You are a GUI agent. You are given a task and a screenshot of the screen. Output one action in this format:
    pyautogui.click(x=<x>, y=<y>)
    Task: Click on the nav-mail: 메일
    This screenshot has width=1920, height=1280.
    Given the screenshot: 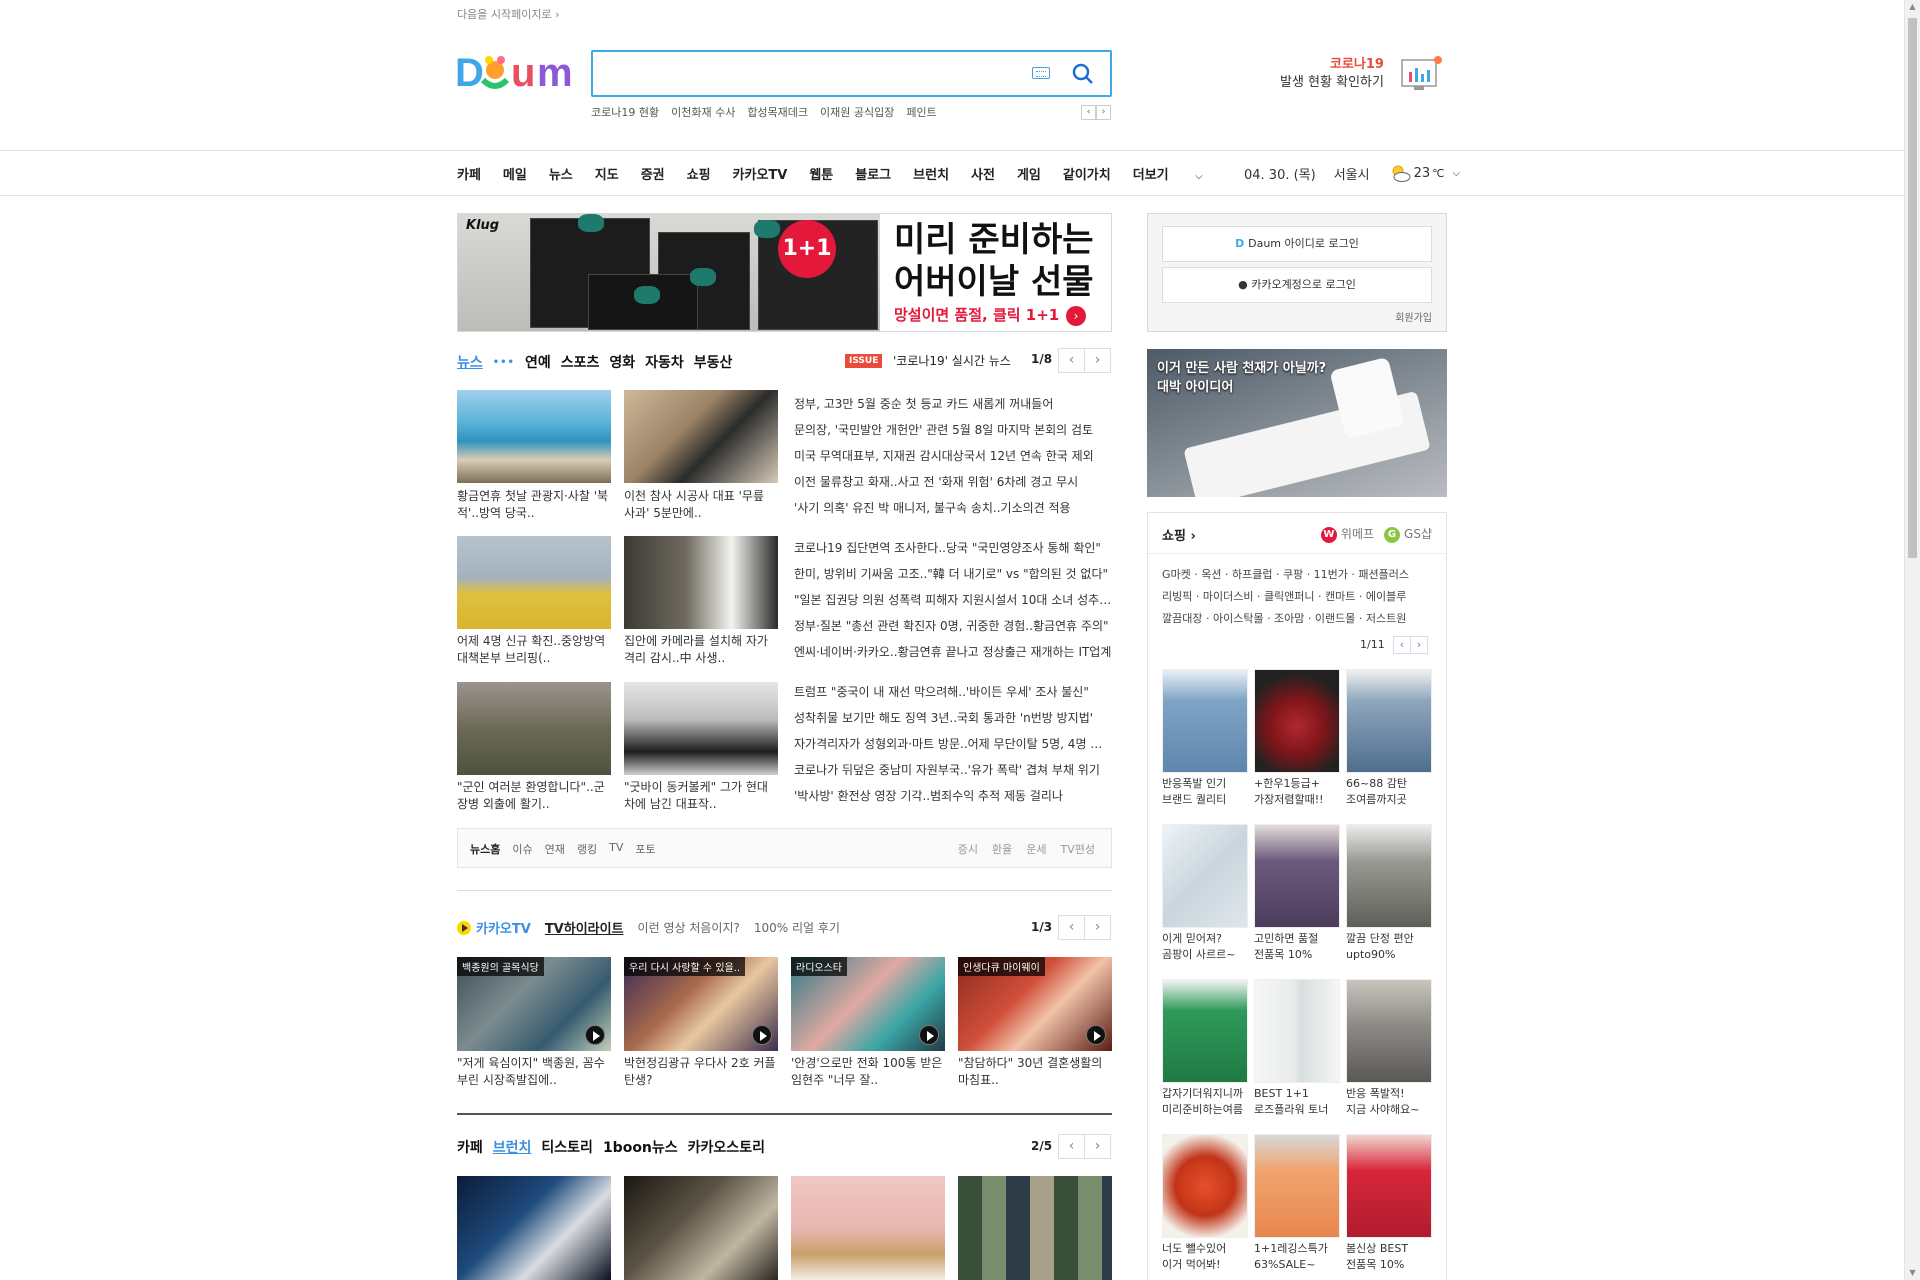 What is the action you would take?
    pyautogui.click(x=515, y=173)
    